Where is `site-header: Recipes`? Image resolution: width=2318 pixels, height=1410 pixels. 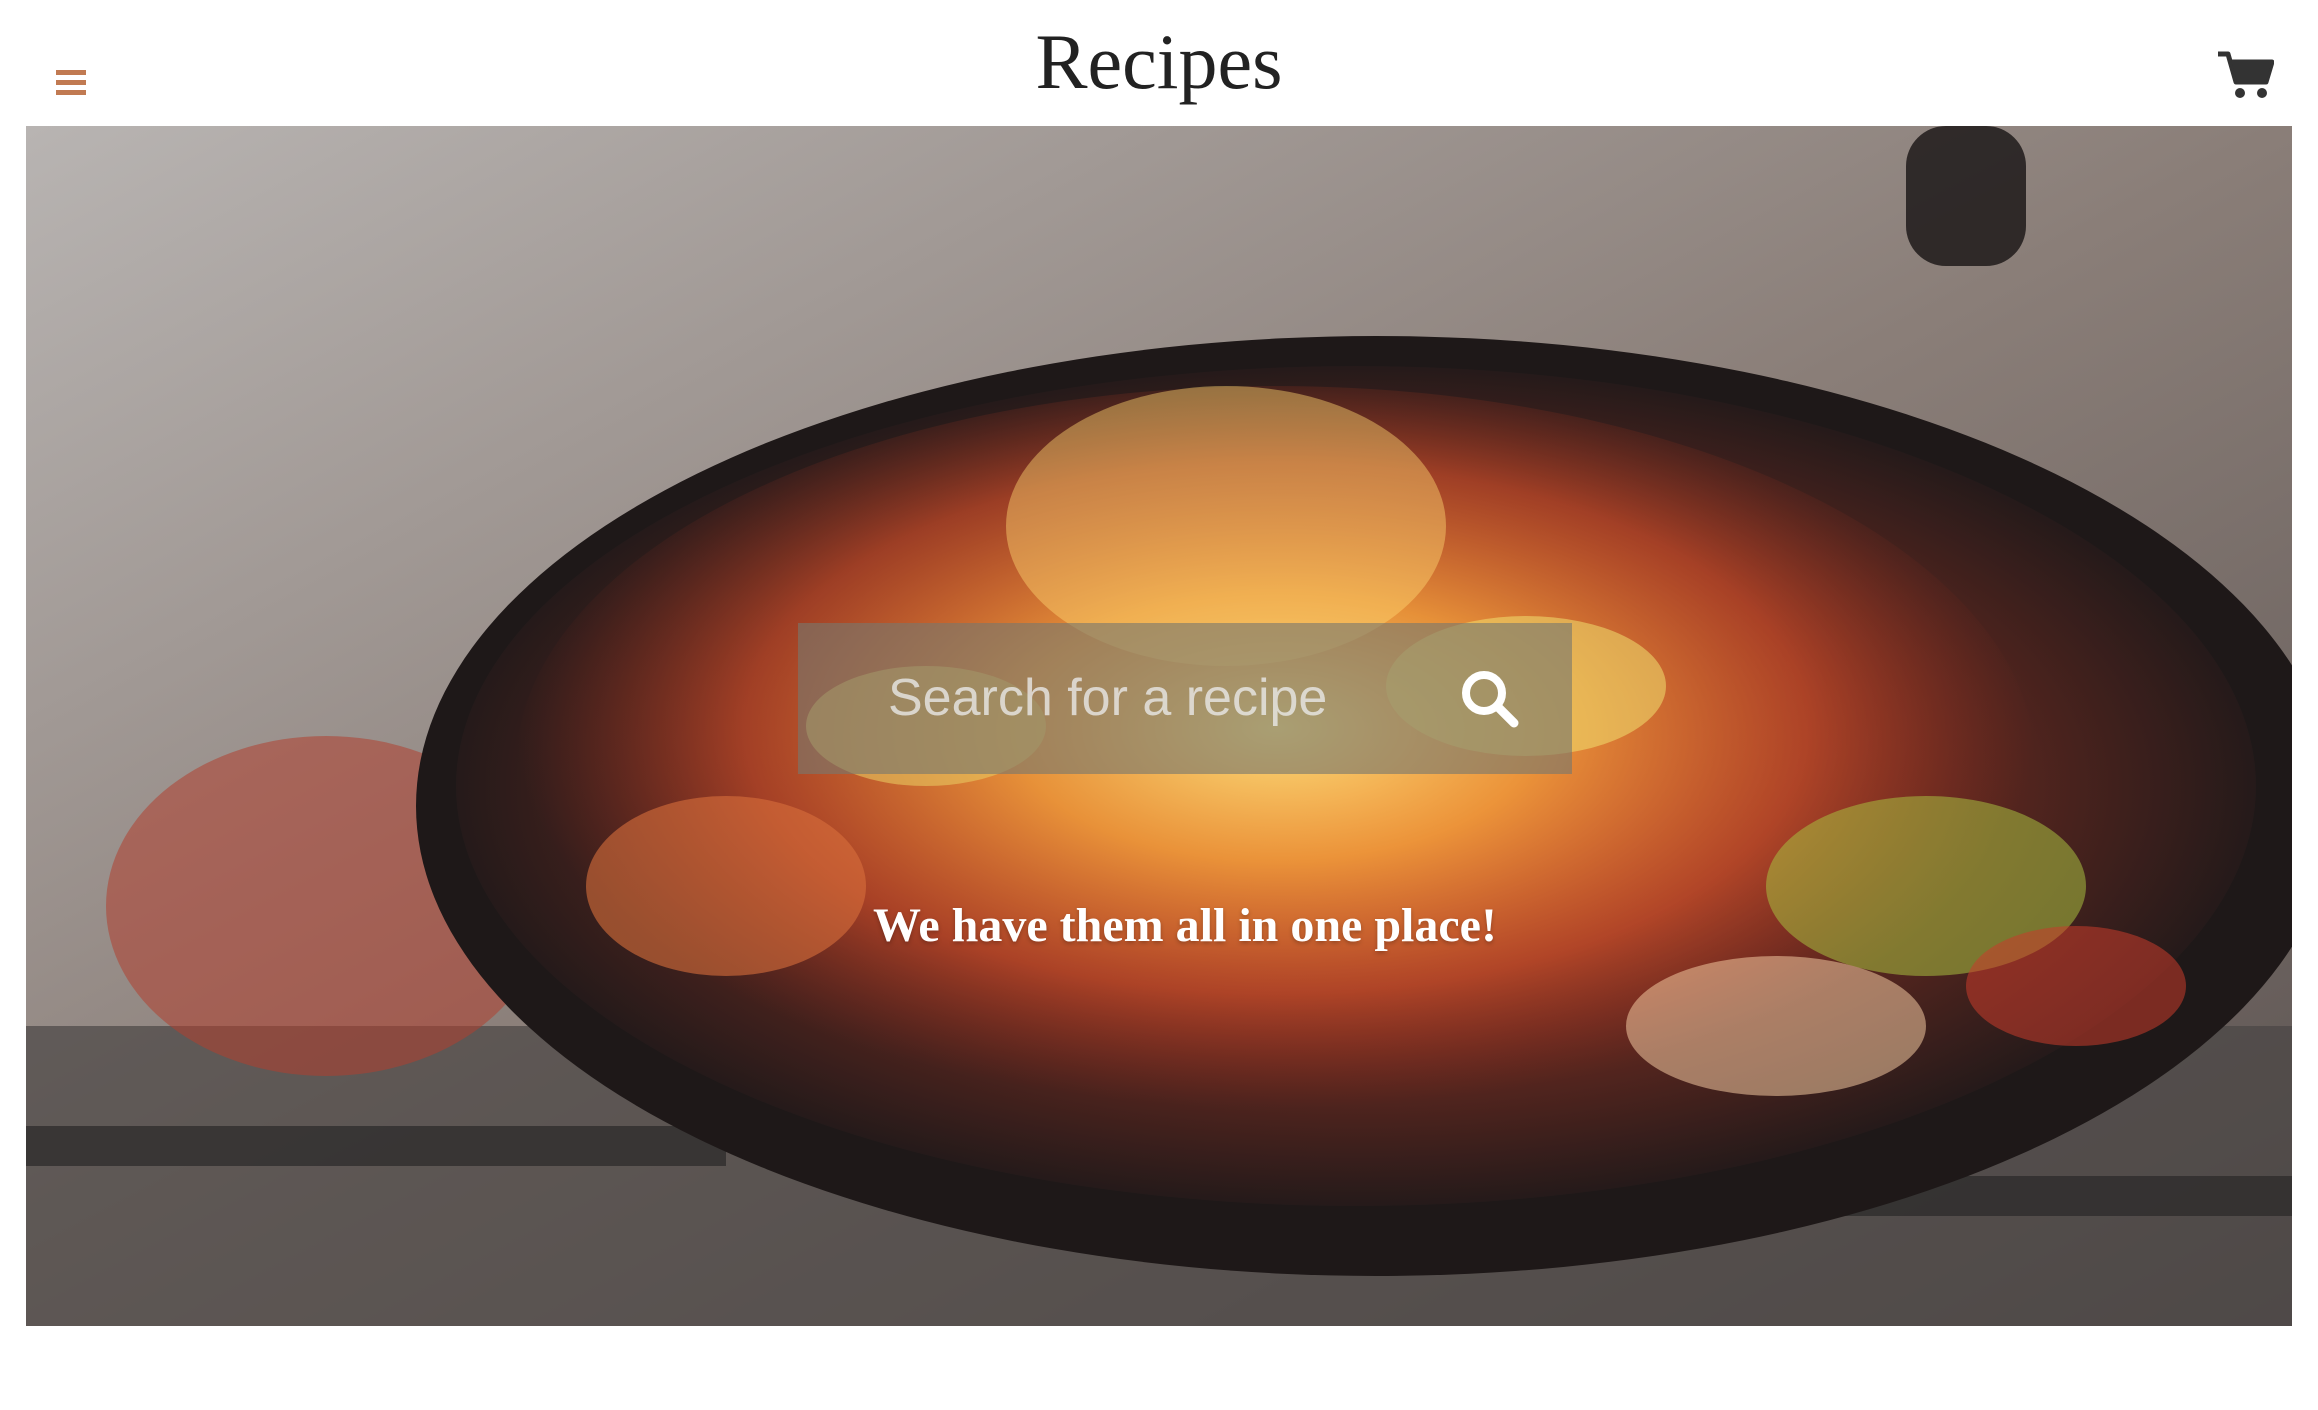 site-header: Recipes is located at coordinates (1159, 63).